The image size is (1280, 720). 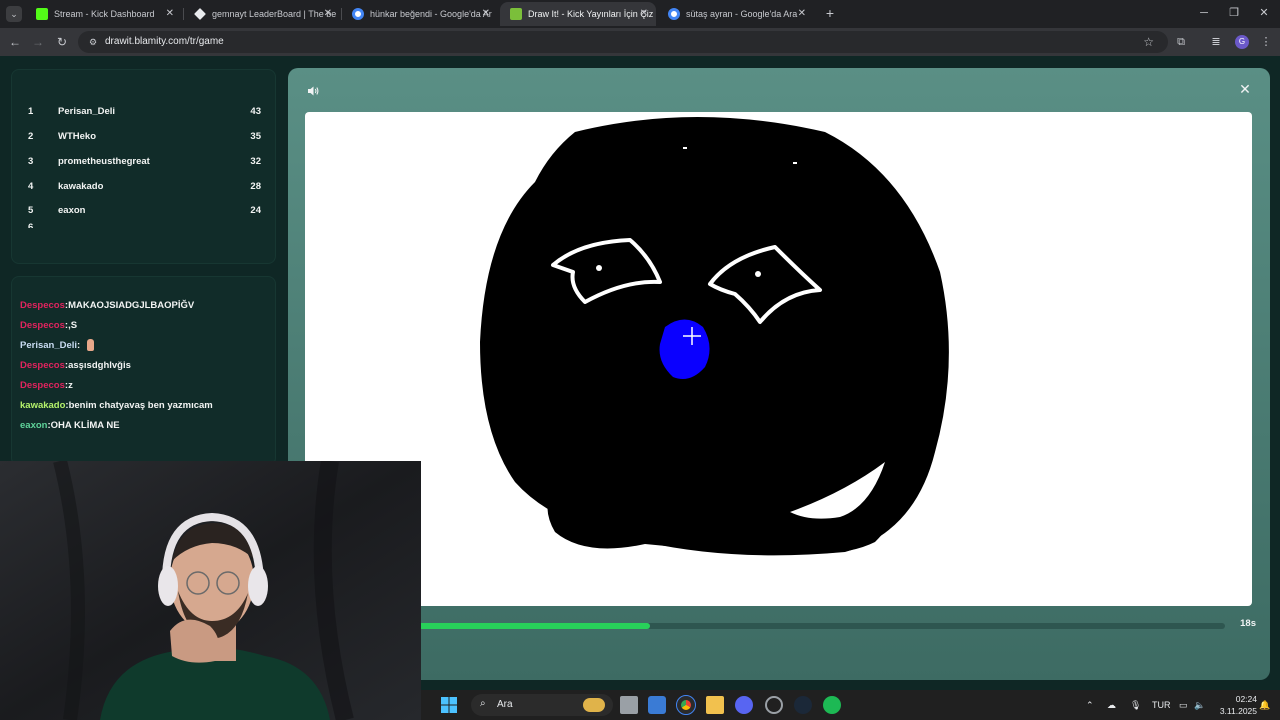 What do you see at coordinates (1181, 42) in the screenshot?
I see `extensions-puzzle-icon: ⧉` at bounding box center [1181, 42].